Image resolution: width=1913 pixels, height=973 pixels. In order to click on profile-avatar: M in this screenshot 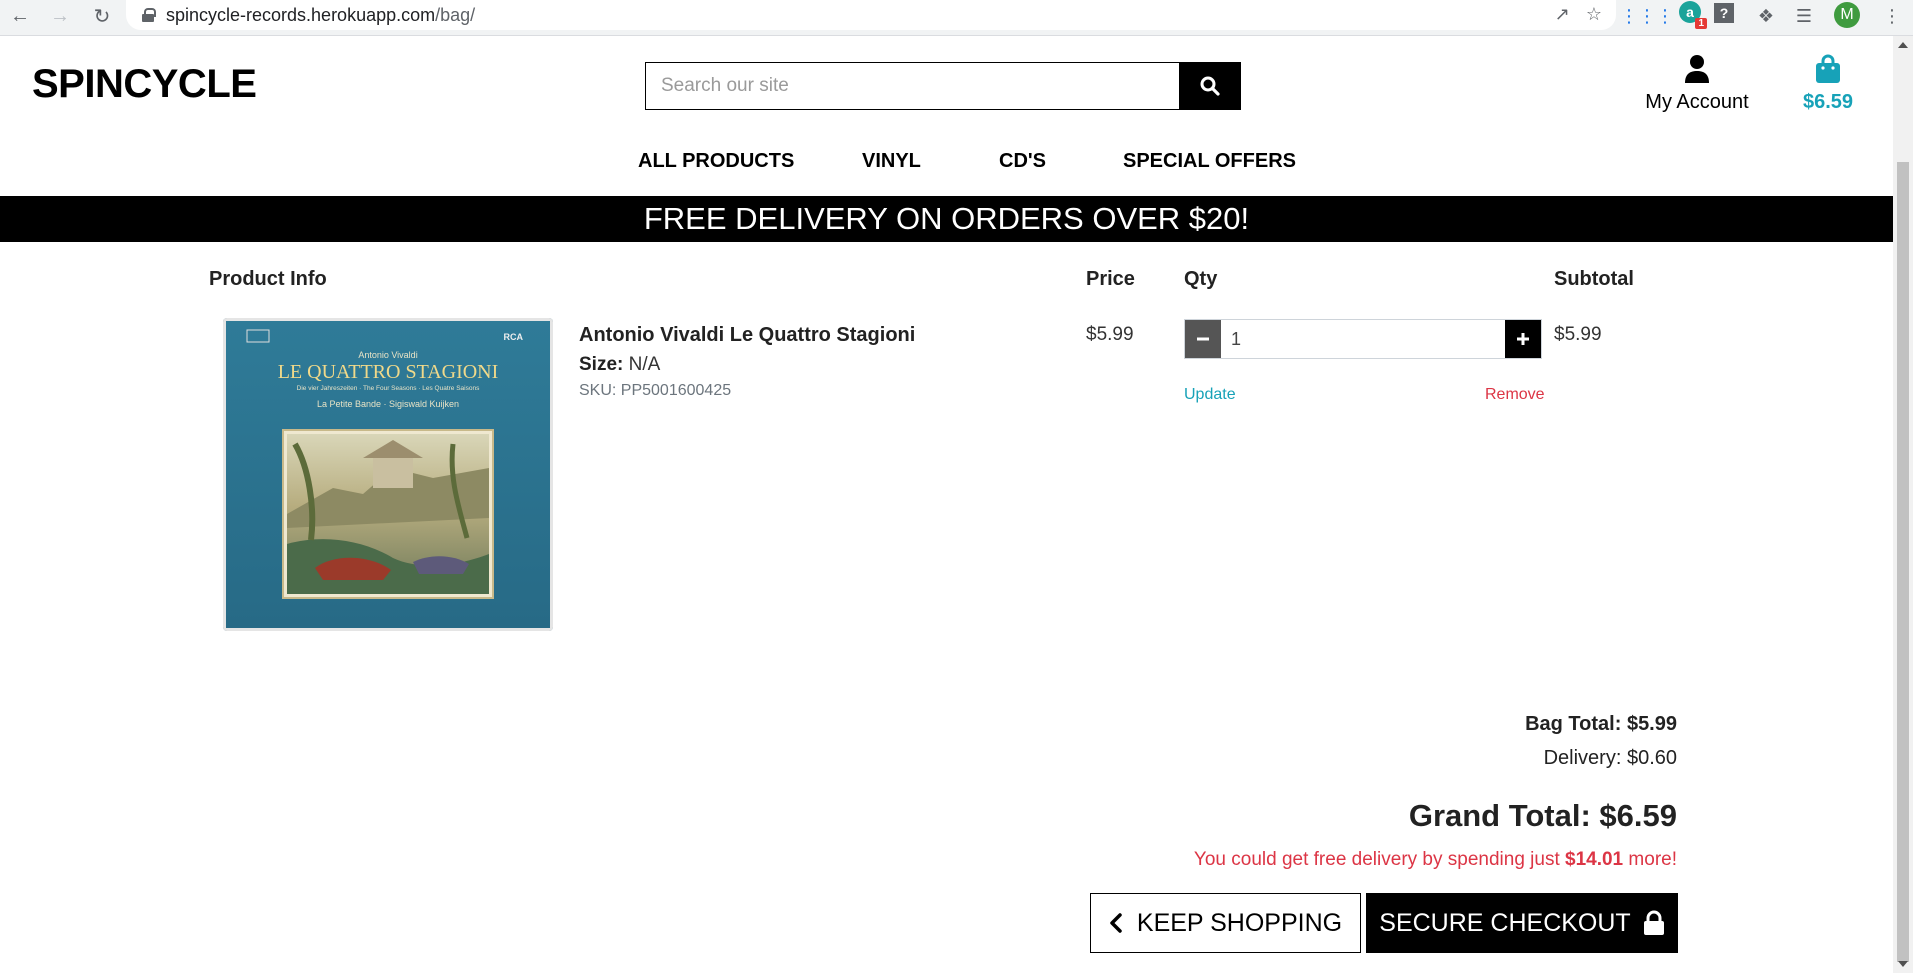, I will do `click(1847, 15)`.